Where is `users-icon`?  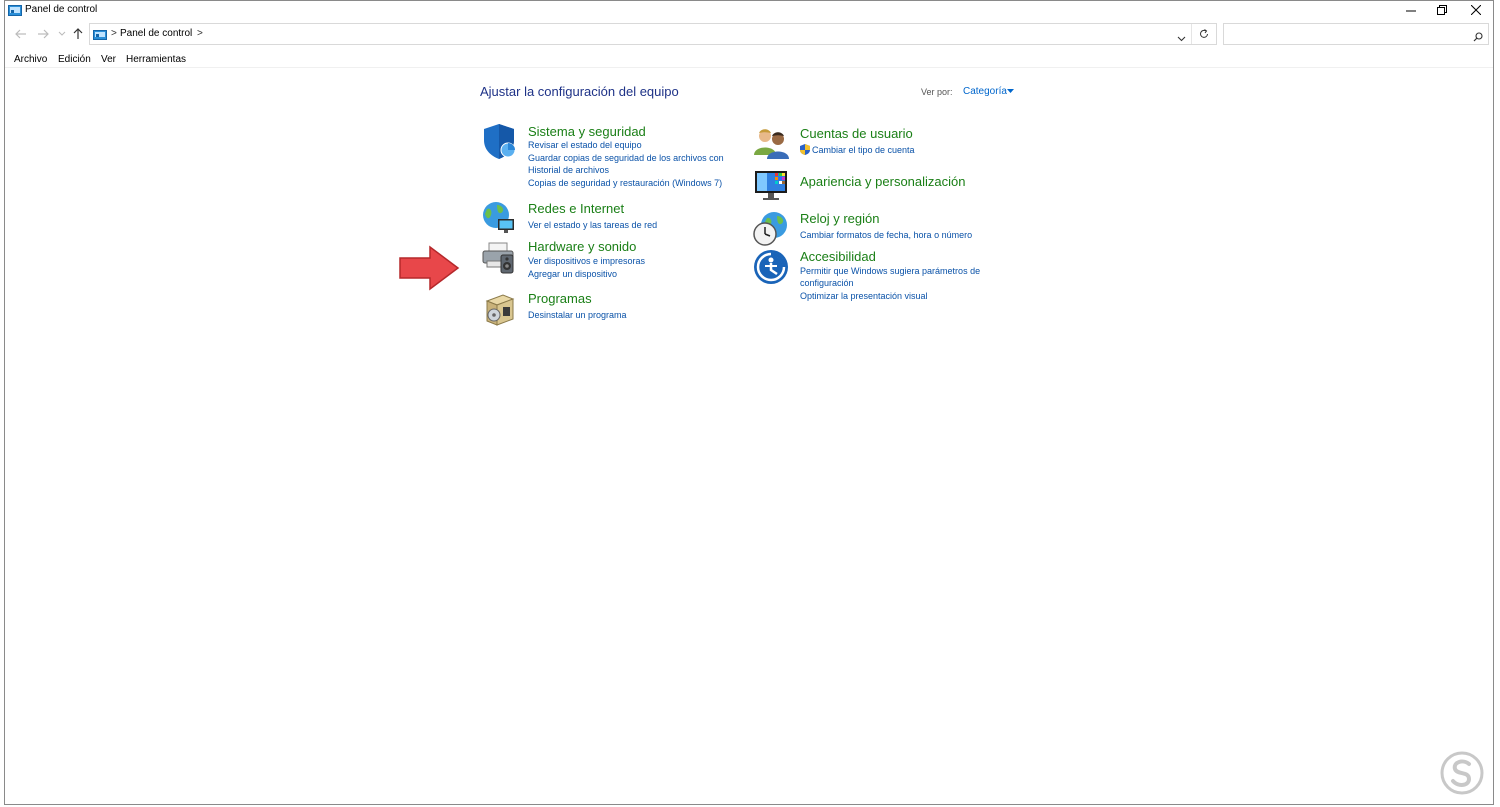
users-icon is located at coordinates (771, 143).